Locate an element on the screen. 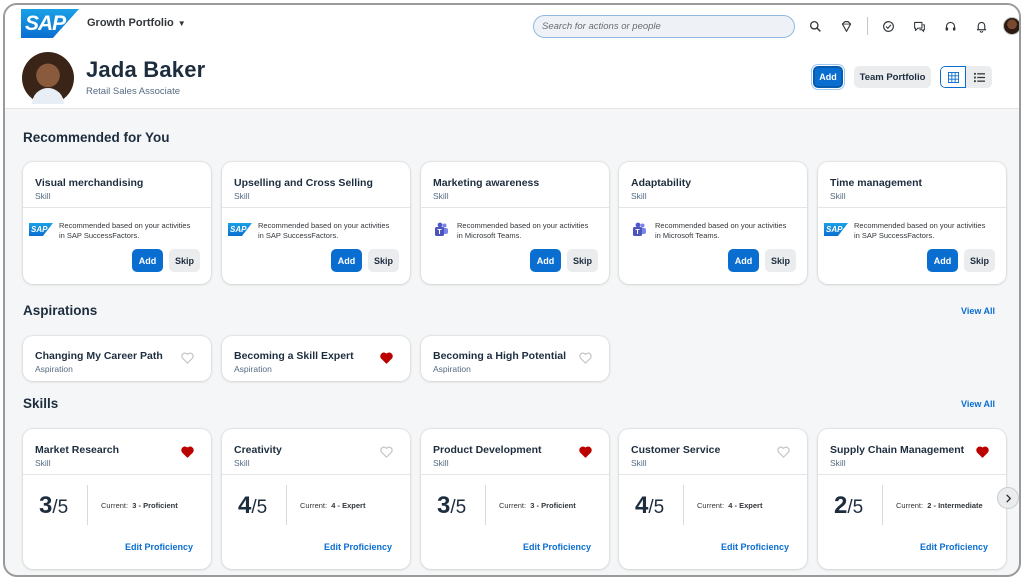 The height and width of the screenshot is (580, 1024). sap-logo: SAP is located at coordinates (50, 23).